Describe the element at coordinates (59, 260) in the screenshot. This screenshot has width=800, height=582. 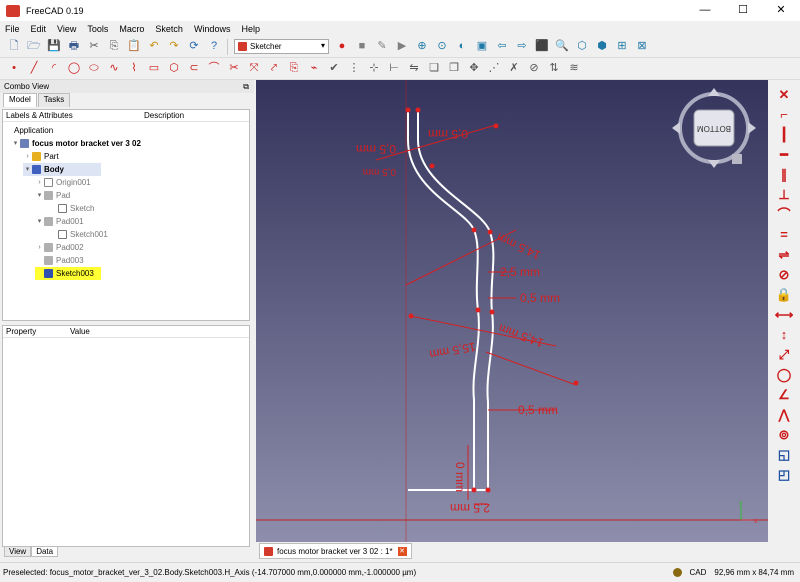
I see `tree-item: Pad003` at that location.